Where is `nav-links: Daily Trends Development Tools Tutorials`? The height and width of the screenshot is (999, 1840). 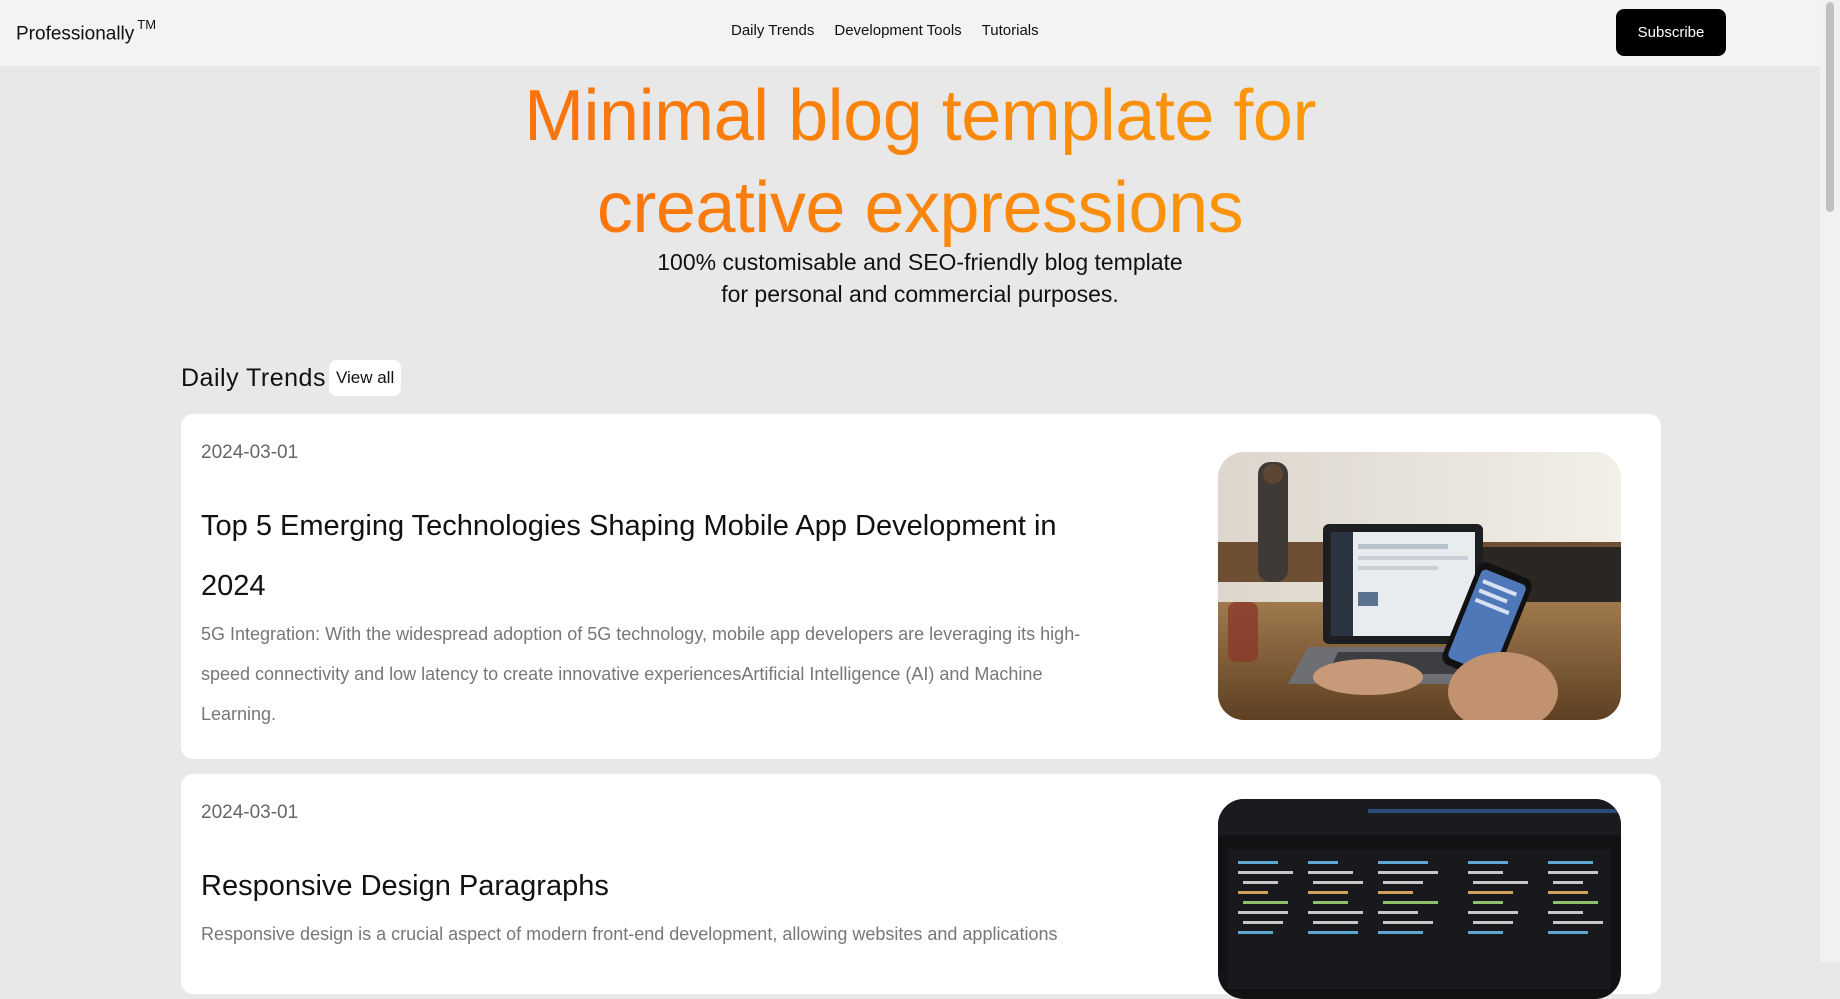
nav-links: Daily Trends Development Tools Tutorials is located at coordinates (895, 30).